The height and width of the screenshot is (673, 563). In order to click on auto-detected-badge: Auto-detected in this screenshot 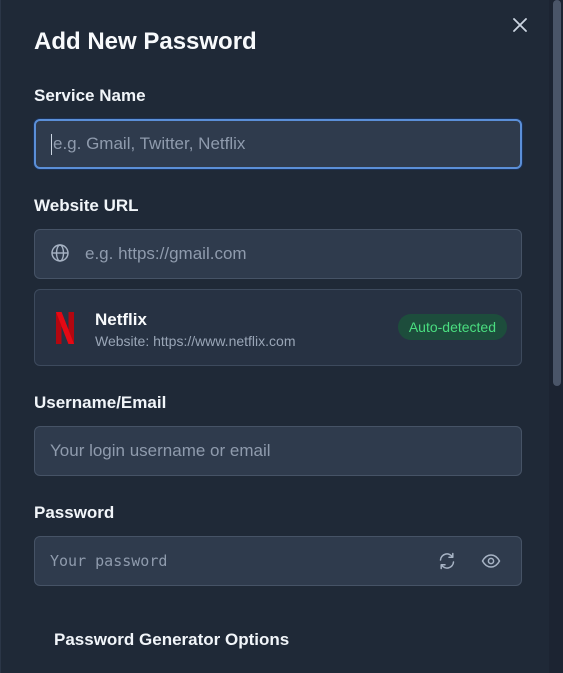, I will do `click(452, 327)`.